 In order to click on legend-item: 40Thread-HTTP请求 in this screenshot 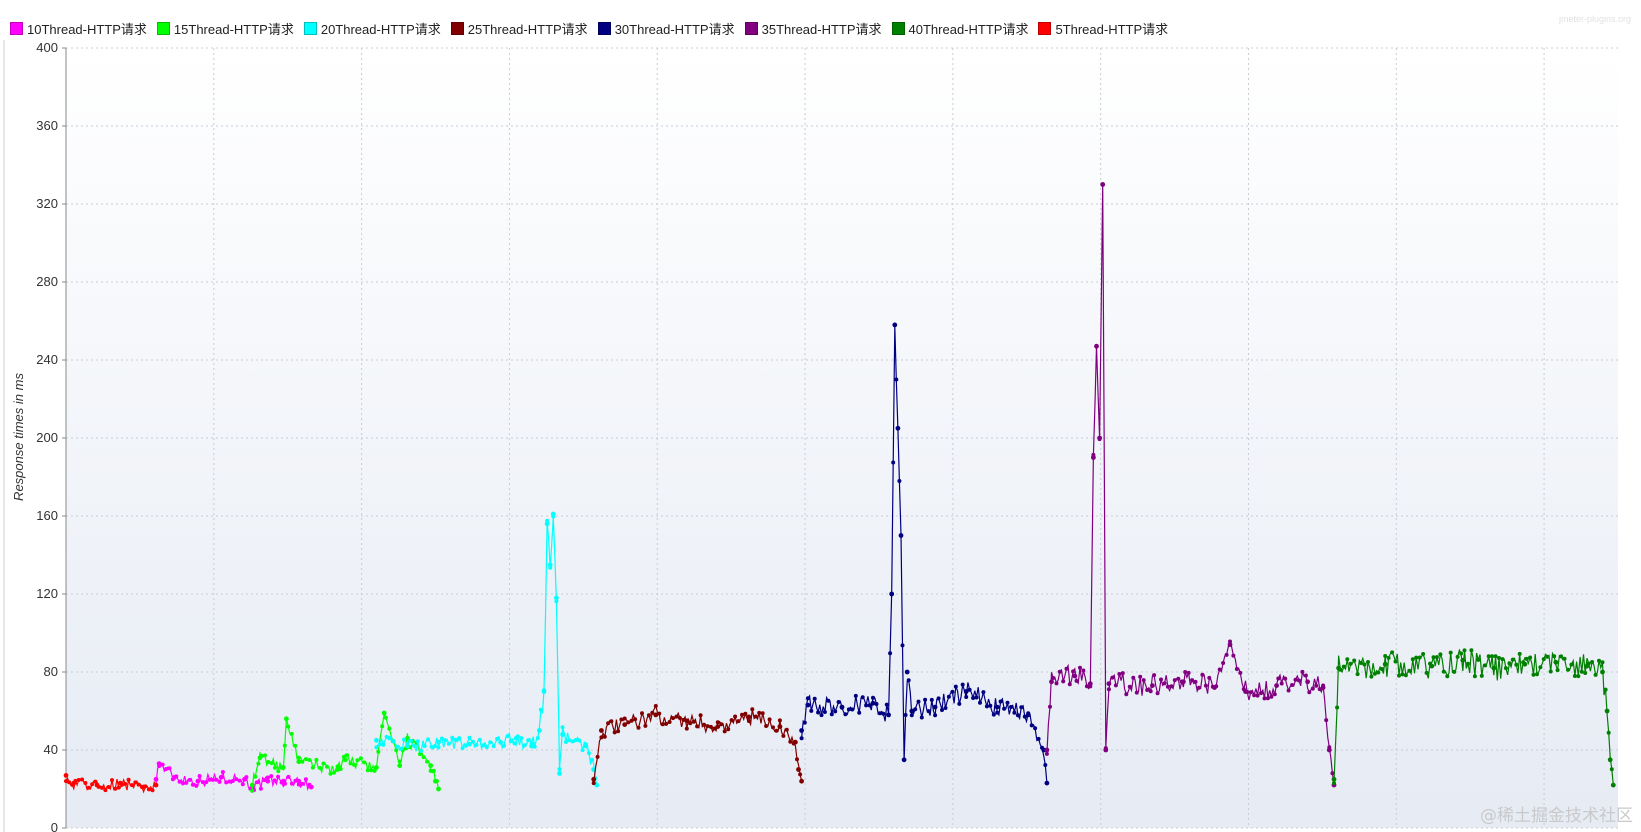, I will do `click(959, 28)`.